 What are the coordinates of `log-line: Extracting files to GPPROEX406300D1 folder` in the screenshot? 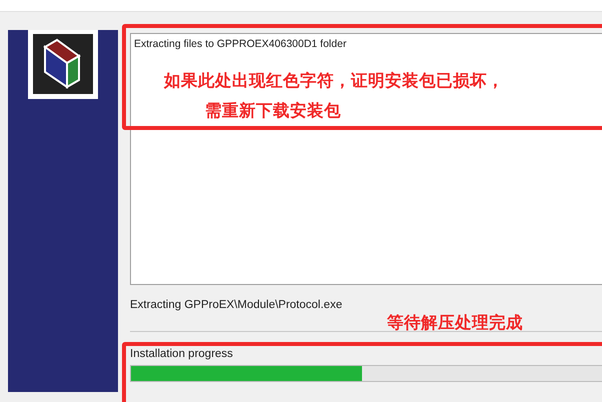 It's located at (241, 44).